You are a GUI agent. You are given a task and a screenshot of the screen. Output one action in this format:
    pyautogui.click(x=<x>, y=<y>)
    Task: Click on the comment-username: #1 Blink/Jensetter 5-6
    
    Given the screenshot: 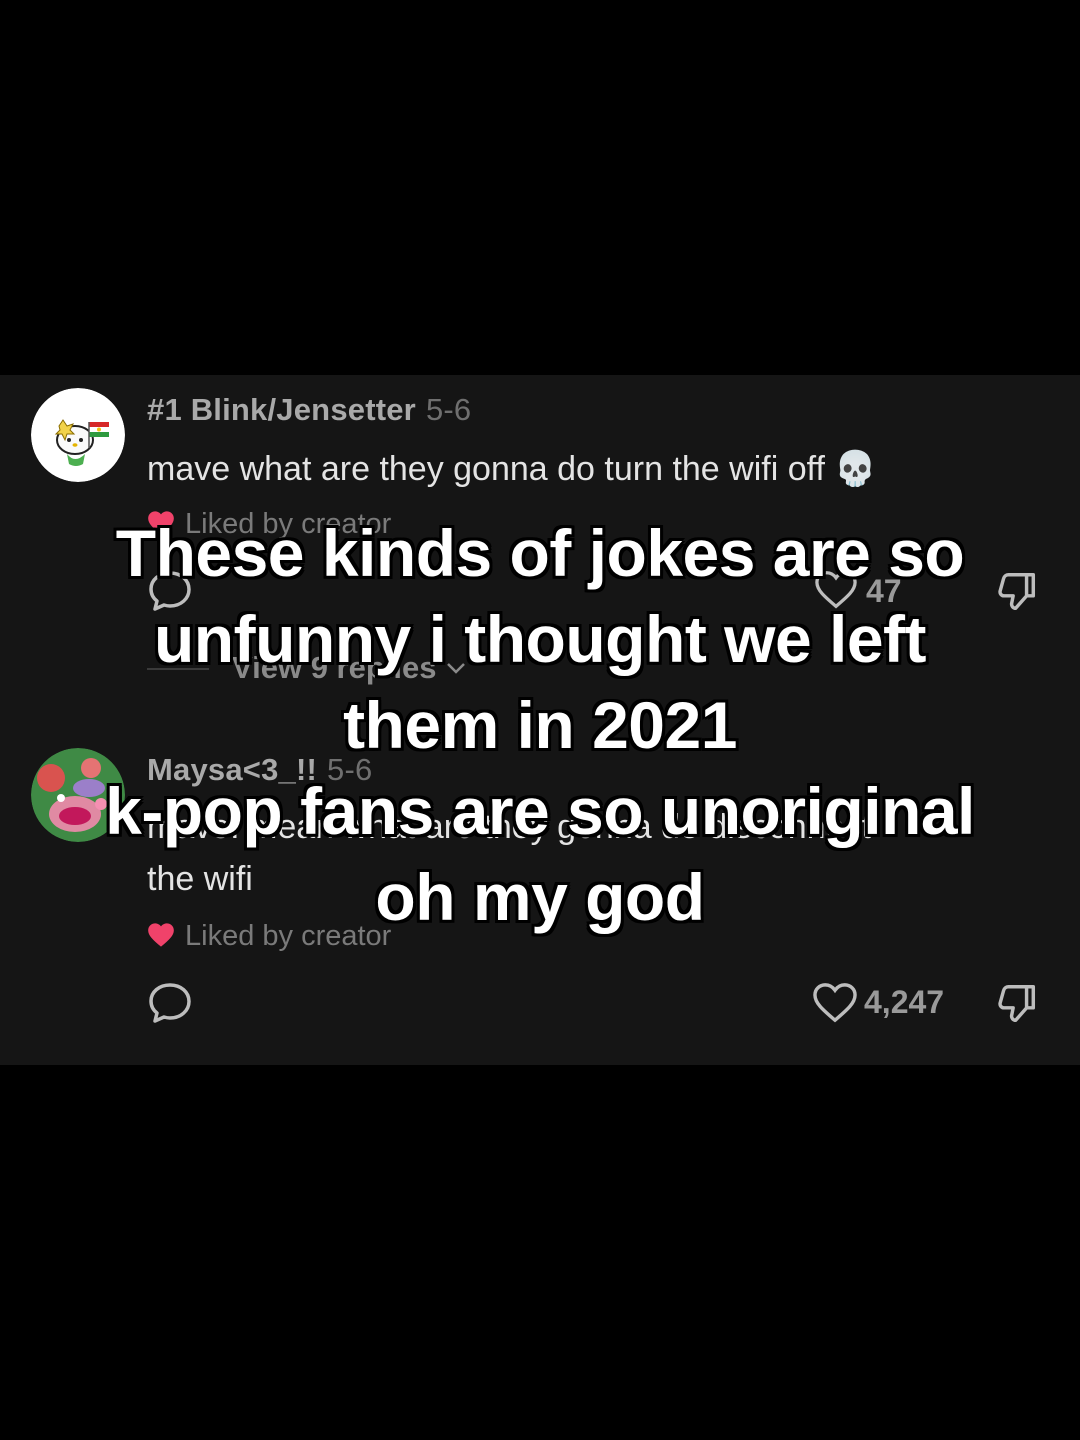 What is the action you would take?
    pyautogui.click(x=309, y=410)
    